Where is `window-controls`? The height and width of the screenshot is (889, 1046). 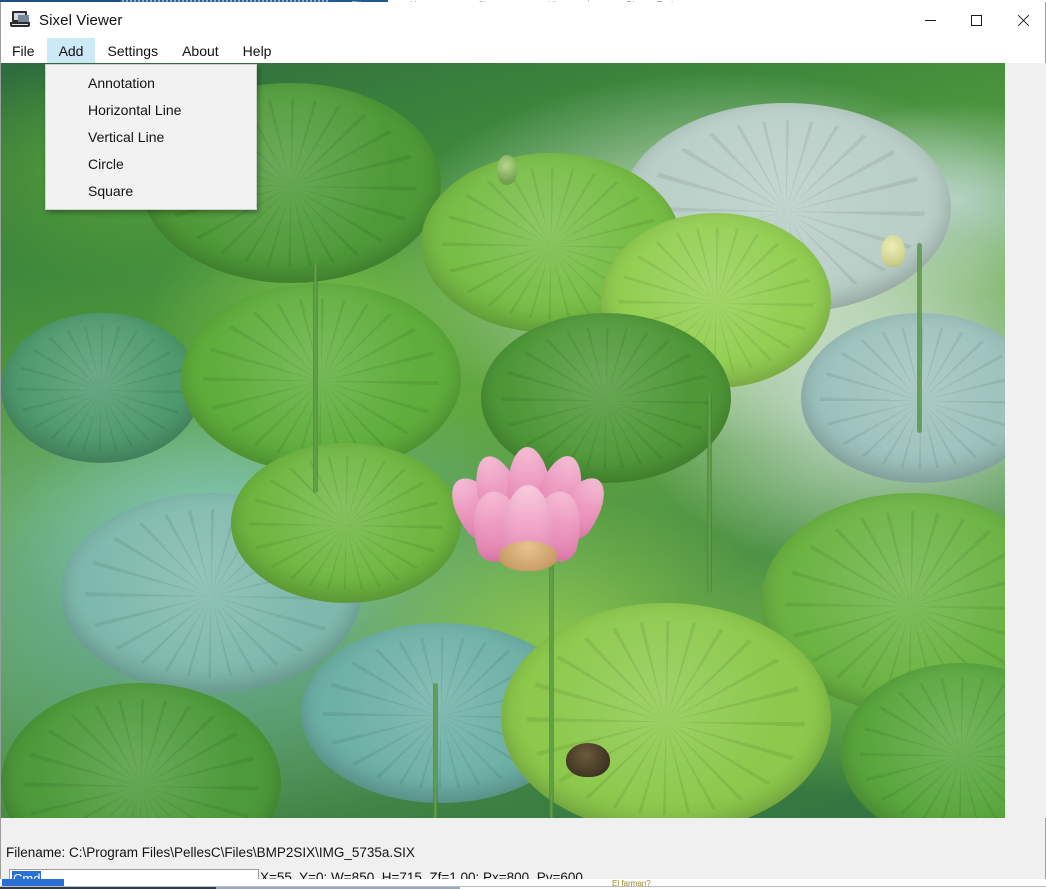
window-controls is located at coordinates (976, 20).